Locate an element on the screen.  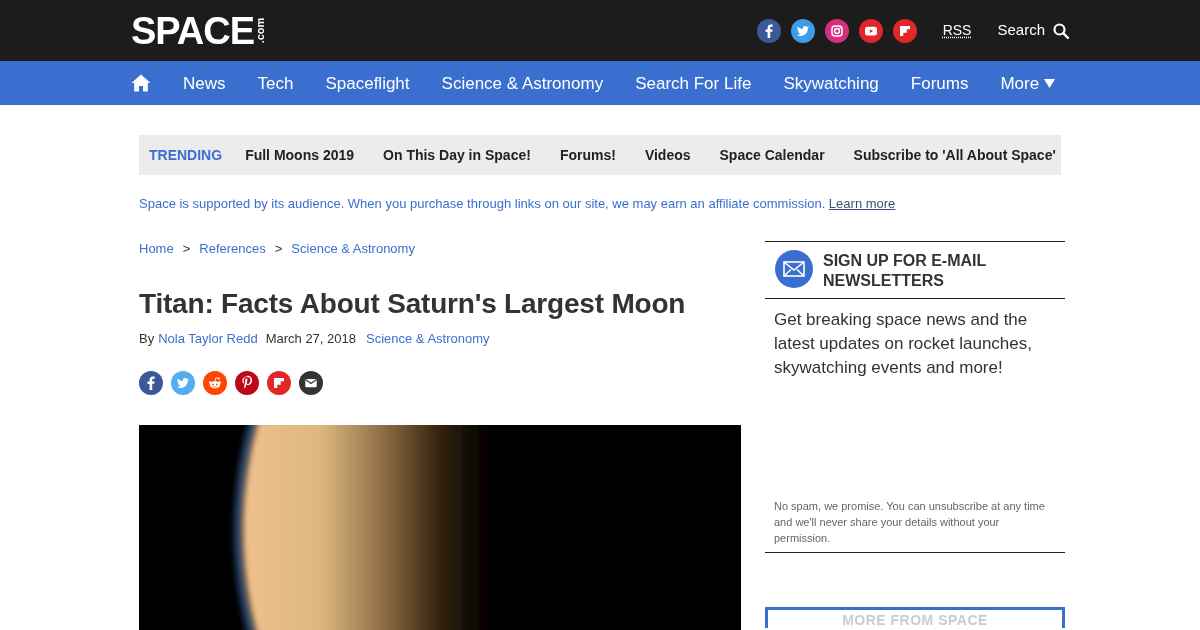
nav-link: Search For Life is located at coordinates (693, 83).